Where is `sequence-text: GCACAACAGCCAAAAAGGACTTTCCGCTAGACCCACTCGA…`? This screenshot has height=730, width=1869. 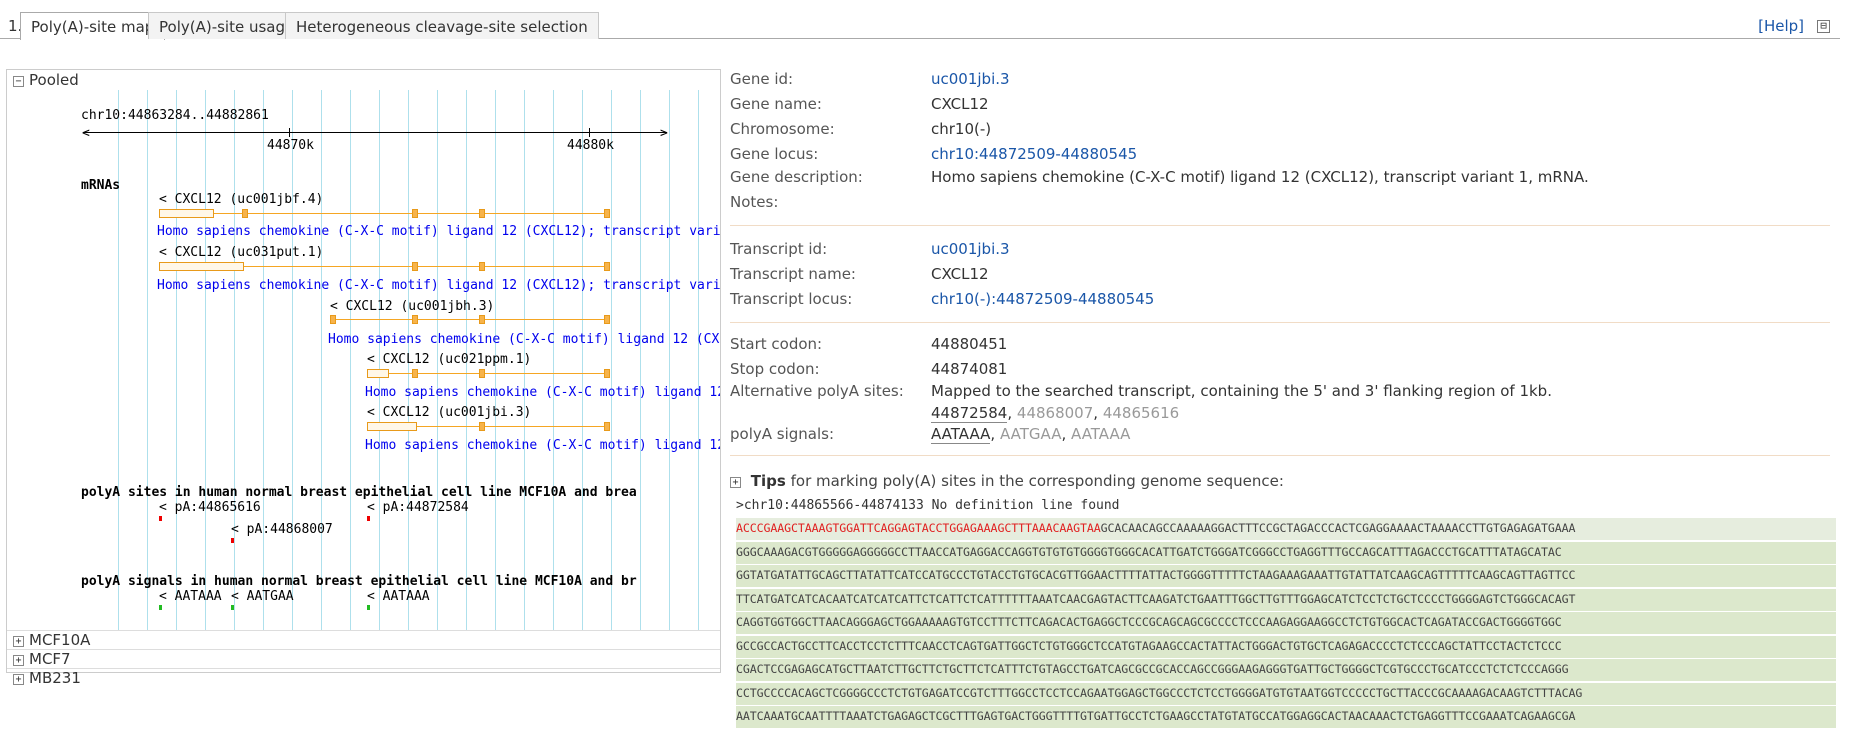
sequence-text: GCACAACAGCCAAAAAGGACTTTCCGCTAGACCCACTCGA… is located at coordinates (1338, 528).